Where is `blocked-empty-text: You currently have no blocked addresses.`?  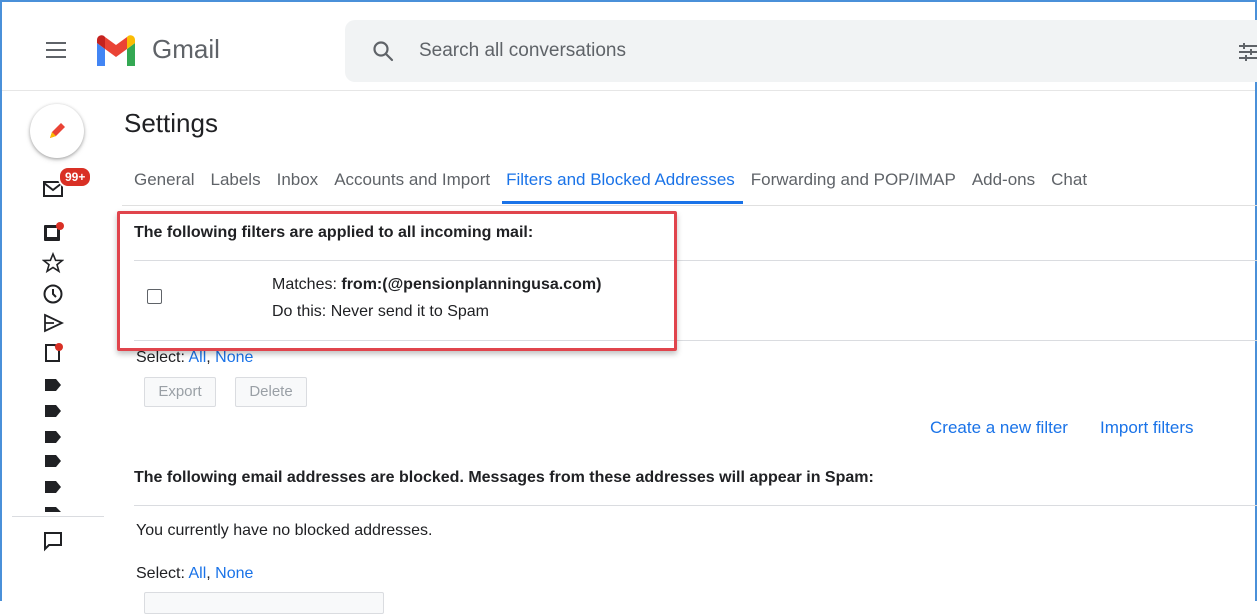
blocked-empty-text: You currently have no blocked addresses. is located at coordinates (284, 530).